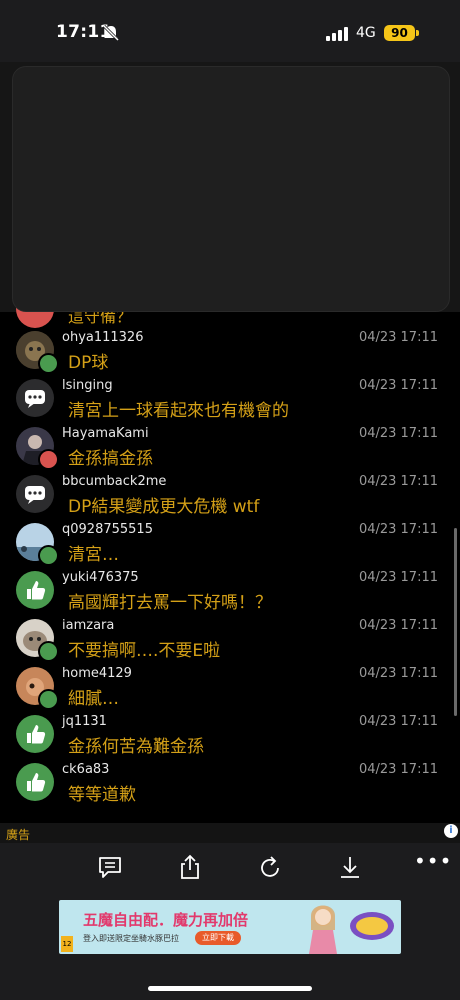 Image resolution: width=460 pixels, height=1000 pixels. Describe the element at coordinates (323, 929) in the screenshot. I see `character-illustration` at that location.